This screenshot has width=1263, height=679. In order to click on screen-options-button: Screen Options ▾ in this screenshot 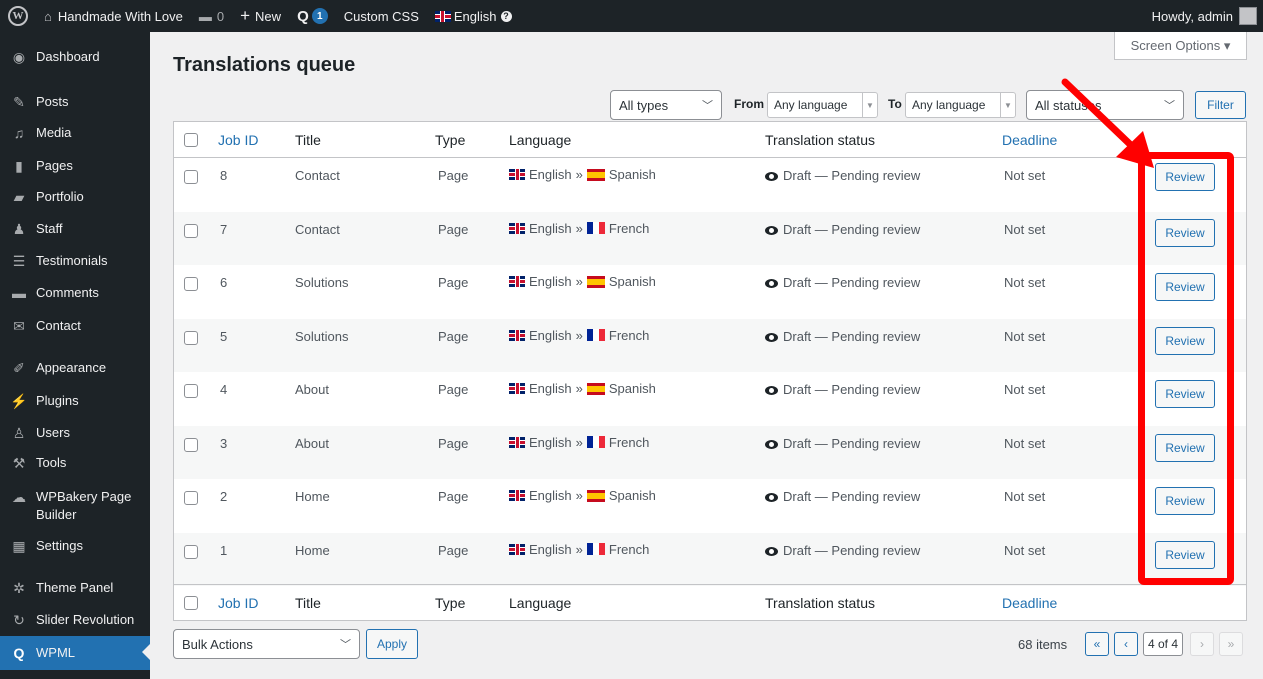, I will do `click(1180, 46)`.